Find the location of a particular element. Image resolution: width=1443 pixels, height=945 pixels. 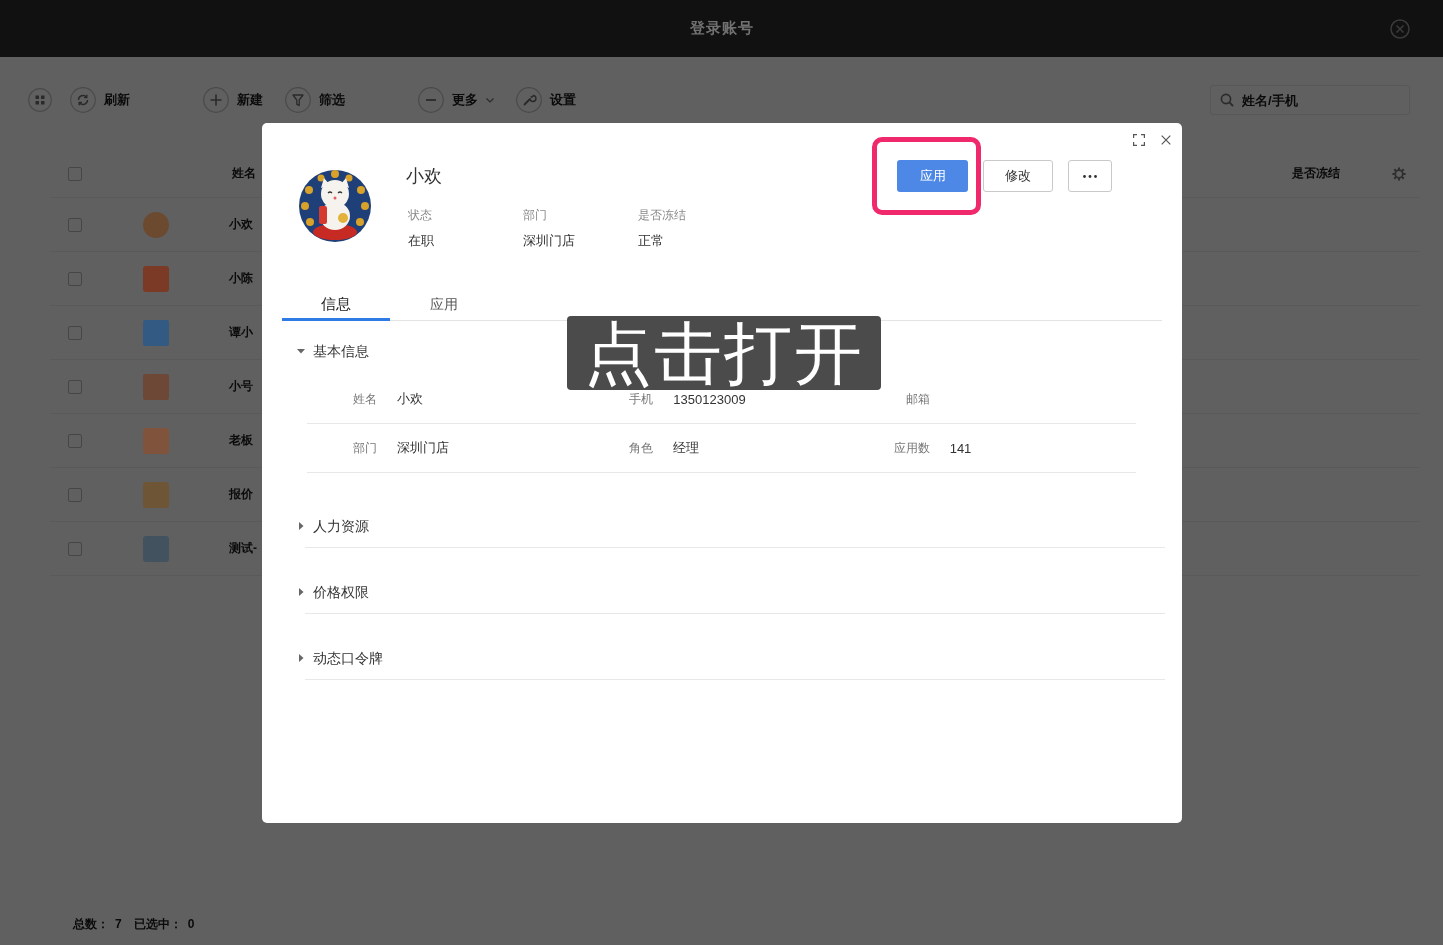

settings-icon is located at coordinates (1399, 173).